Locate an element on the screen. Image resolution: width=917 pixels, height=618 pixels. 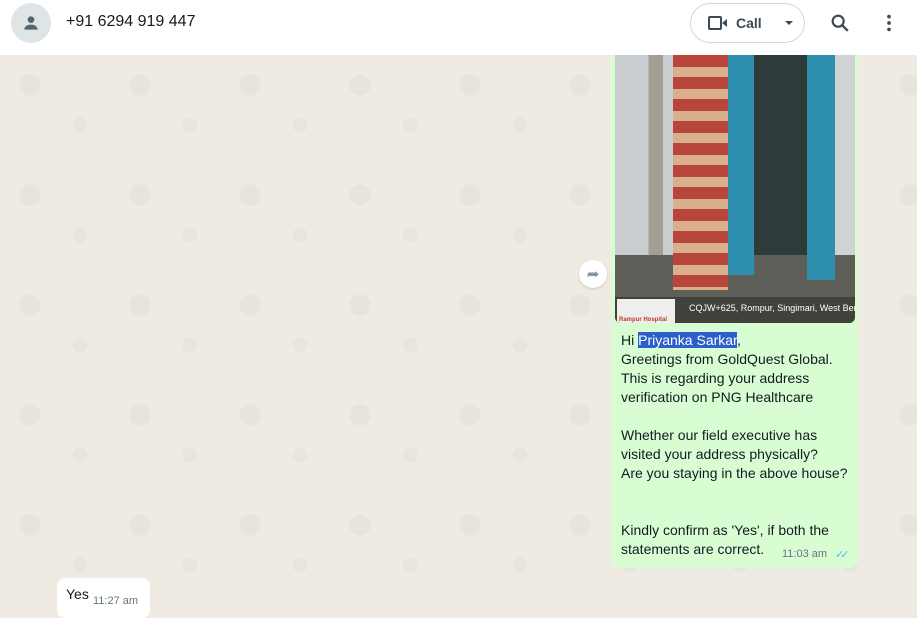
call-button: Call is located at coordinates (747, 23).